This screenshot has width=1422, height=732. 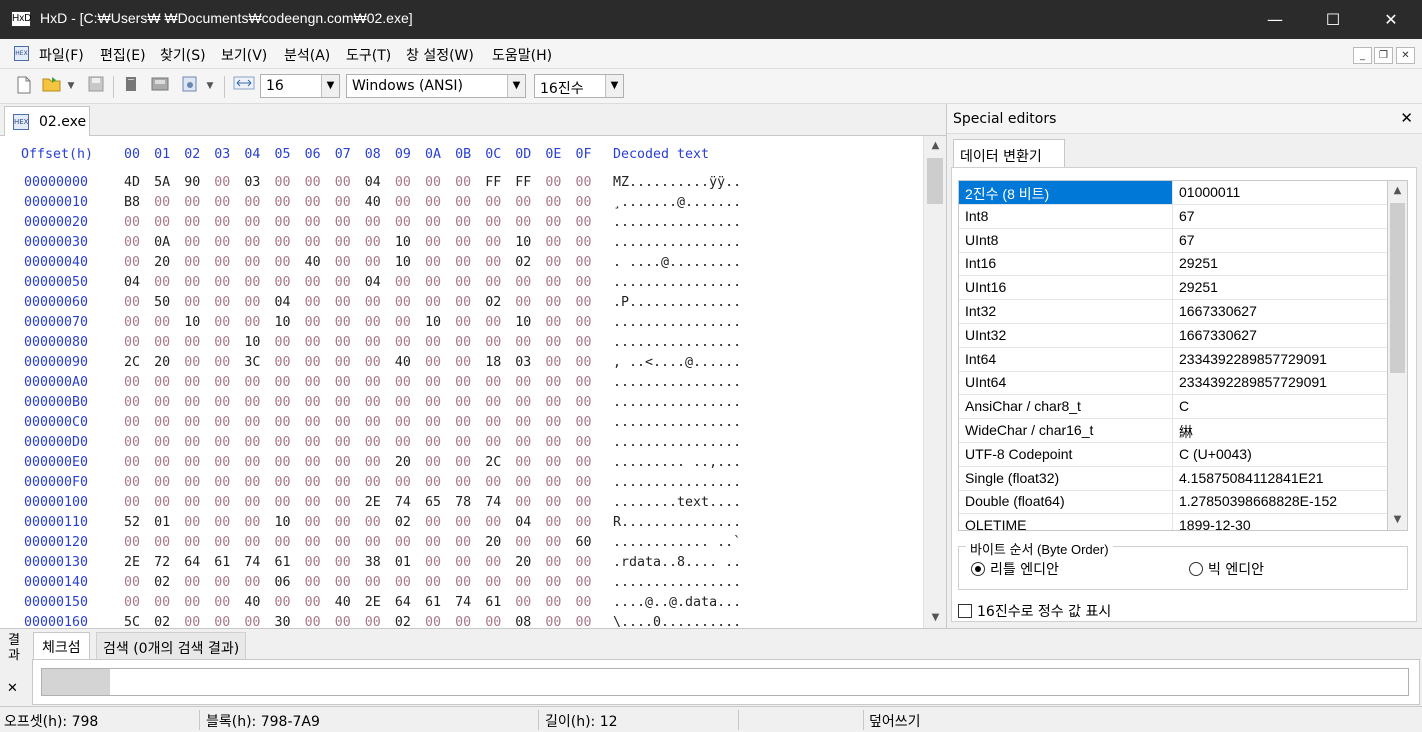 I want to click on scroll-up-icon: ▲, so click(x=935, y=146).